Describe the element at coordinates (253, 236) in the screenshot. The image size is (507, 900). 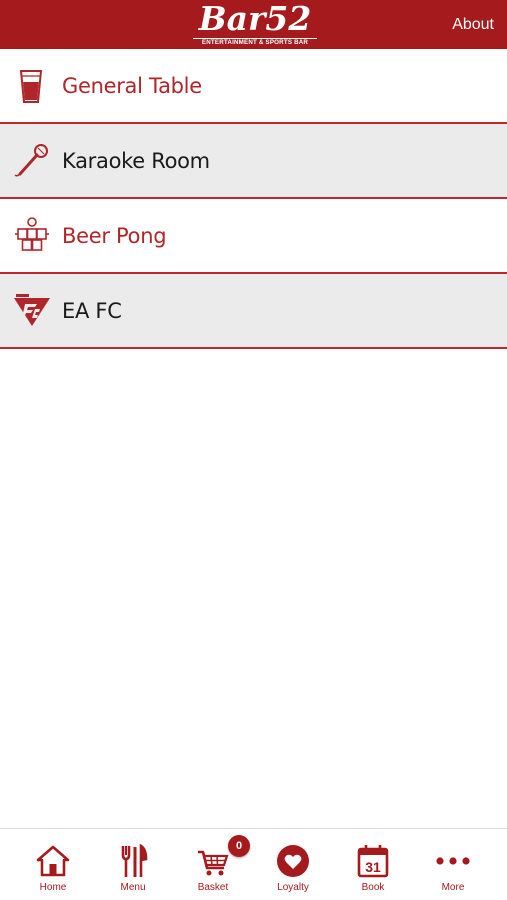
I see `list-item-beer-pong: Beer Pong` at that location.